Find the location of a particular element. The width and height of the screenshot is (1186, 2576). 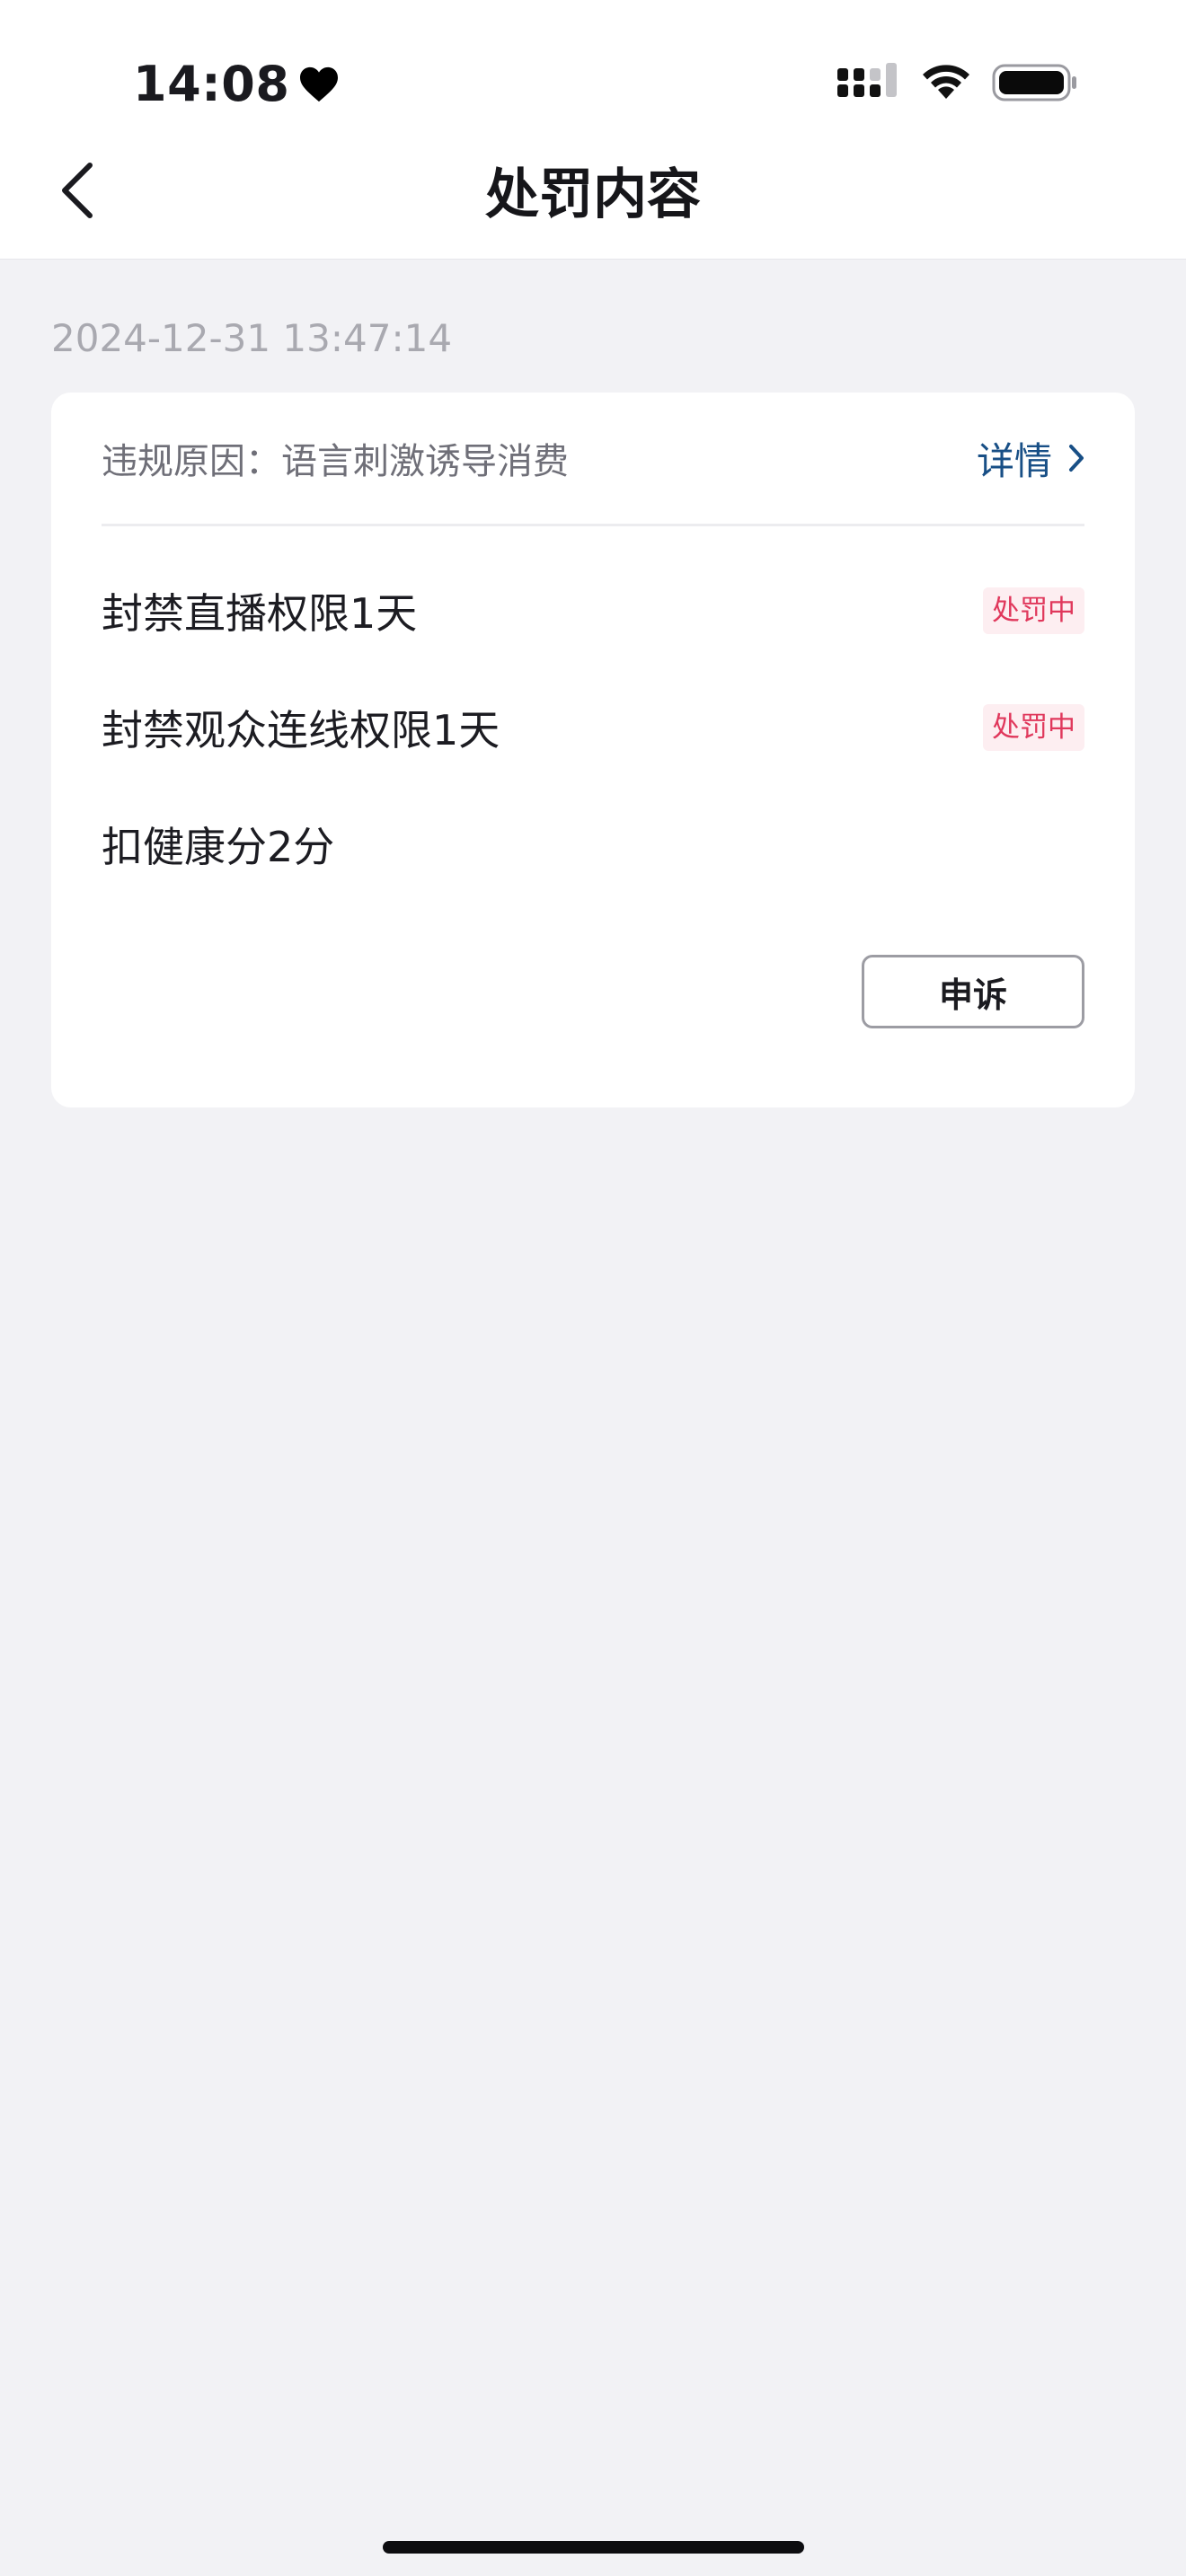

violation-reason: 违规原因：语言刺激诱导消费 is located at coordinates (335, 461).